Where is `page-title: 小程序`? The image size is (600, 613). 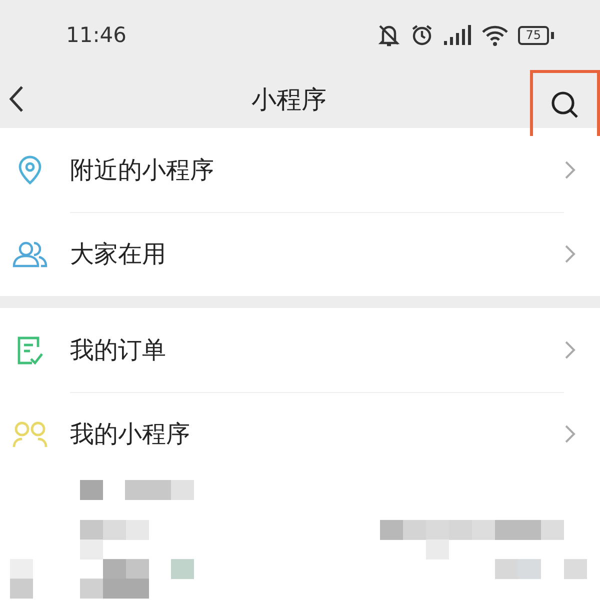
page-title: 小程序 is located at coordinates (289, 100).